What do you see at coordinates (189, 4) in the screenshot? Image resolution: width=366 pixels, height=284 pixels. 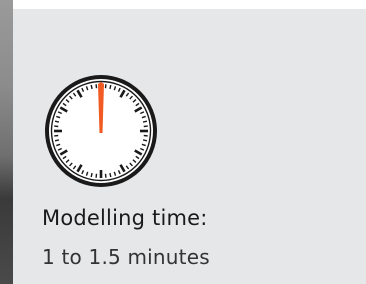 I see `top-divider` at bounding box center [189, 4].